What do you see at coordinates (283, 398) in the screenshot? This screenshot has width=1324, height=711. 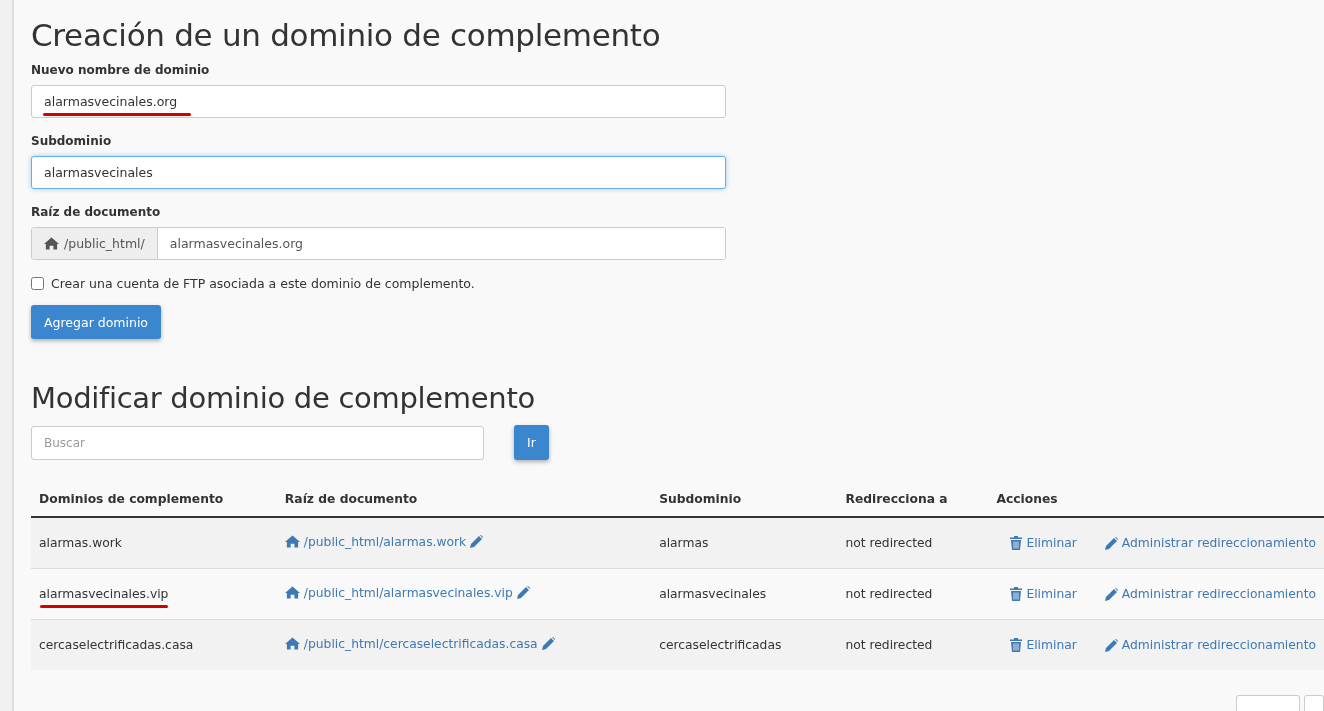 I see `section-heading: Modificar dominio de complemento` at bounding box center [283, 398].